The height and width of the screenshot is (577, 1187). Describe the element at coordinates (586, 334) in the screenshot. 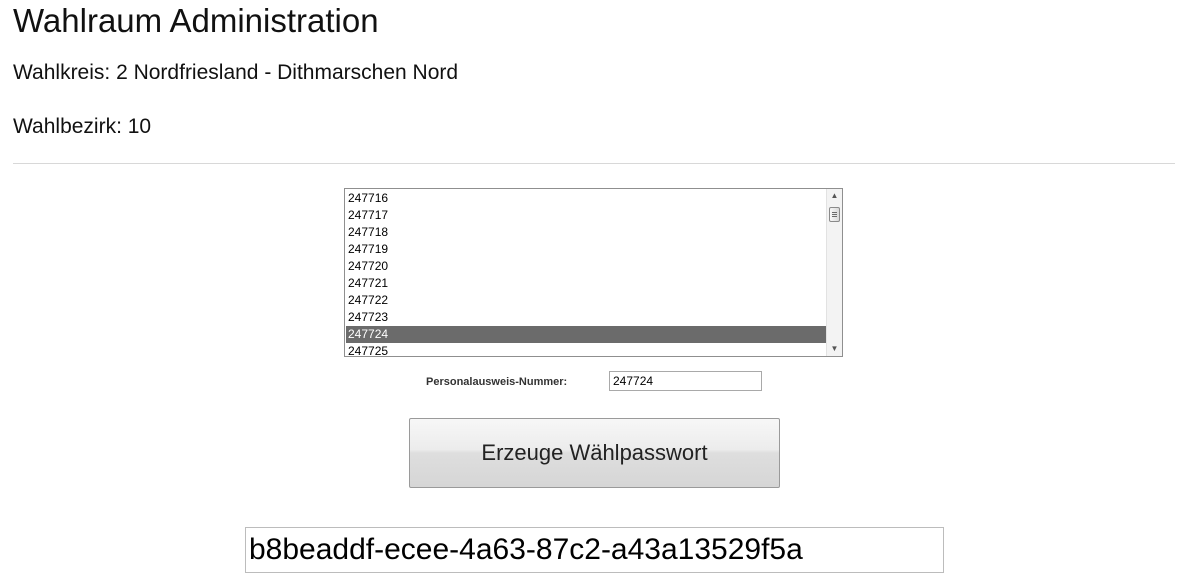

I see `list-item-selected: 247724` at that location.